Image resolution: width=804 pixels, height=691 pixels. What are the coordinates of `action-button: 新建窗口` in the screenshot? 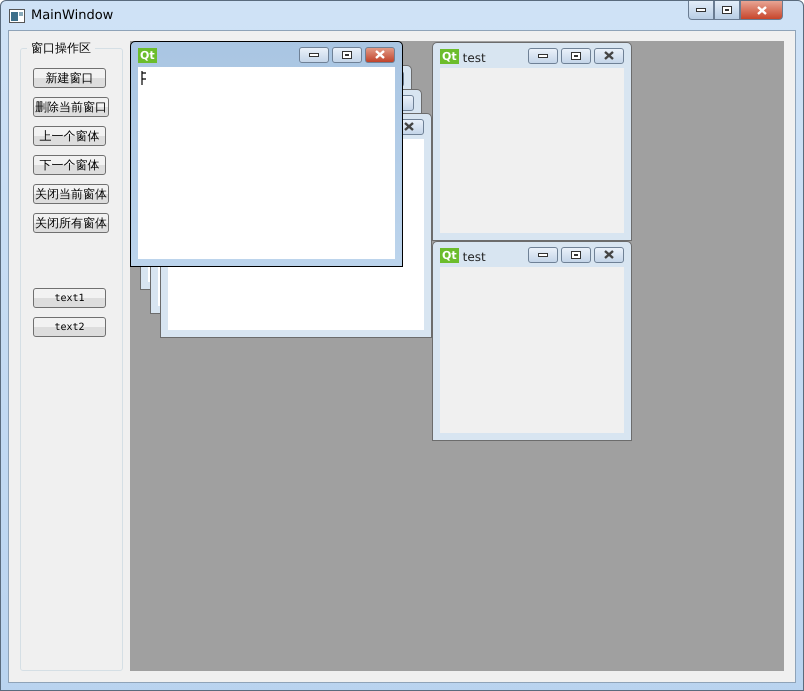 It's located at (69, 78).